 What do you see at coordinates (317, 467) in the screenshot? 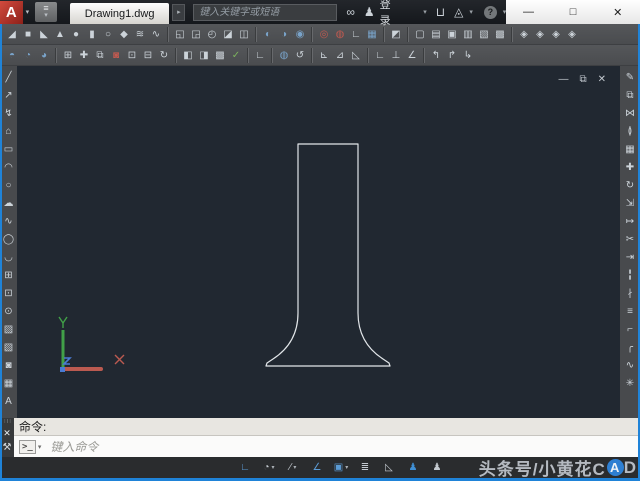
I see `ortho-mode-icon: ∠` at bounding box center [317, 467].